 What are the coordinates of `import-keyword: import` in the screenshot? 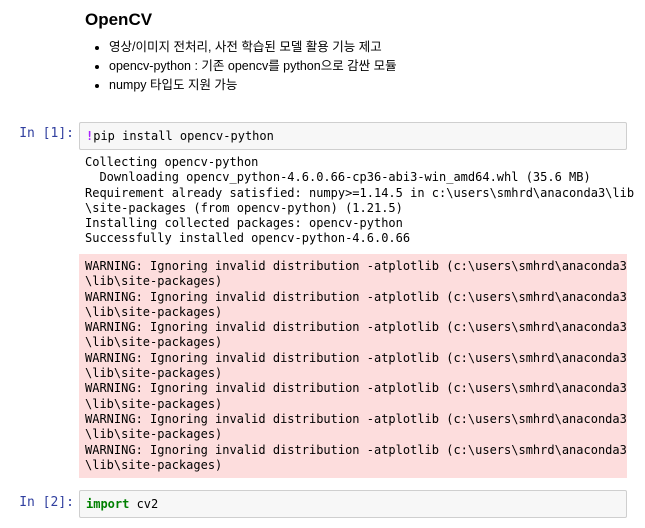 It's located at (108, 504).